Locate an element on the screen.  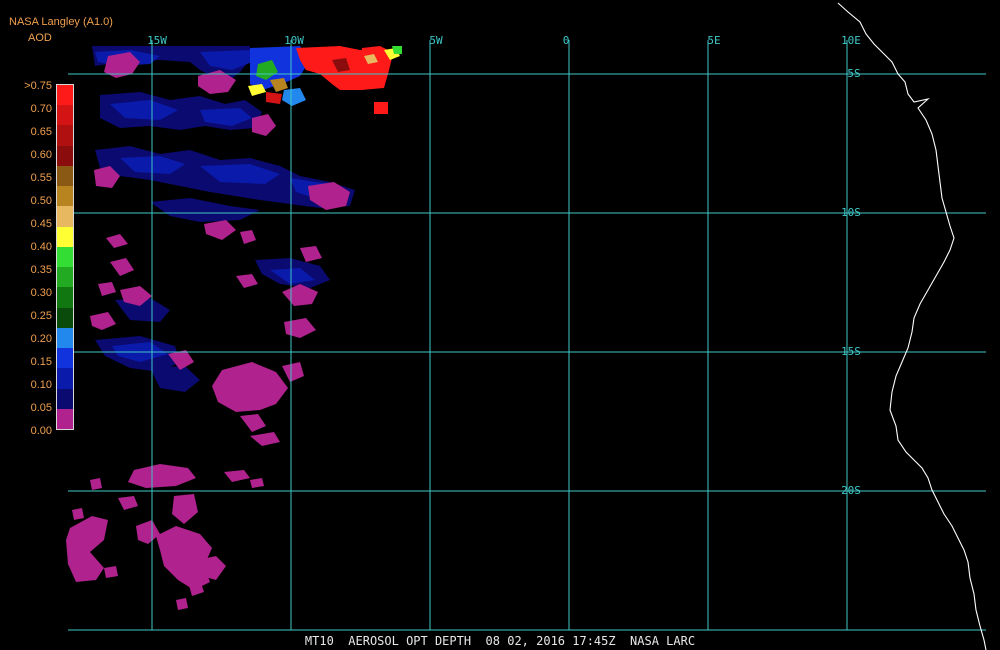
legend-value-label: 0.20 is located at coordinates (41, 339).